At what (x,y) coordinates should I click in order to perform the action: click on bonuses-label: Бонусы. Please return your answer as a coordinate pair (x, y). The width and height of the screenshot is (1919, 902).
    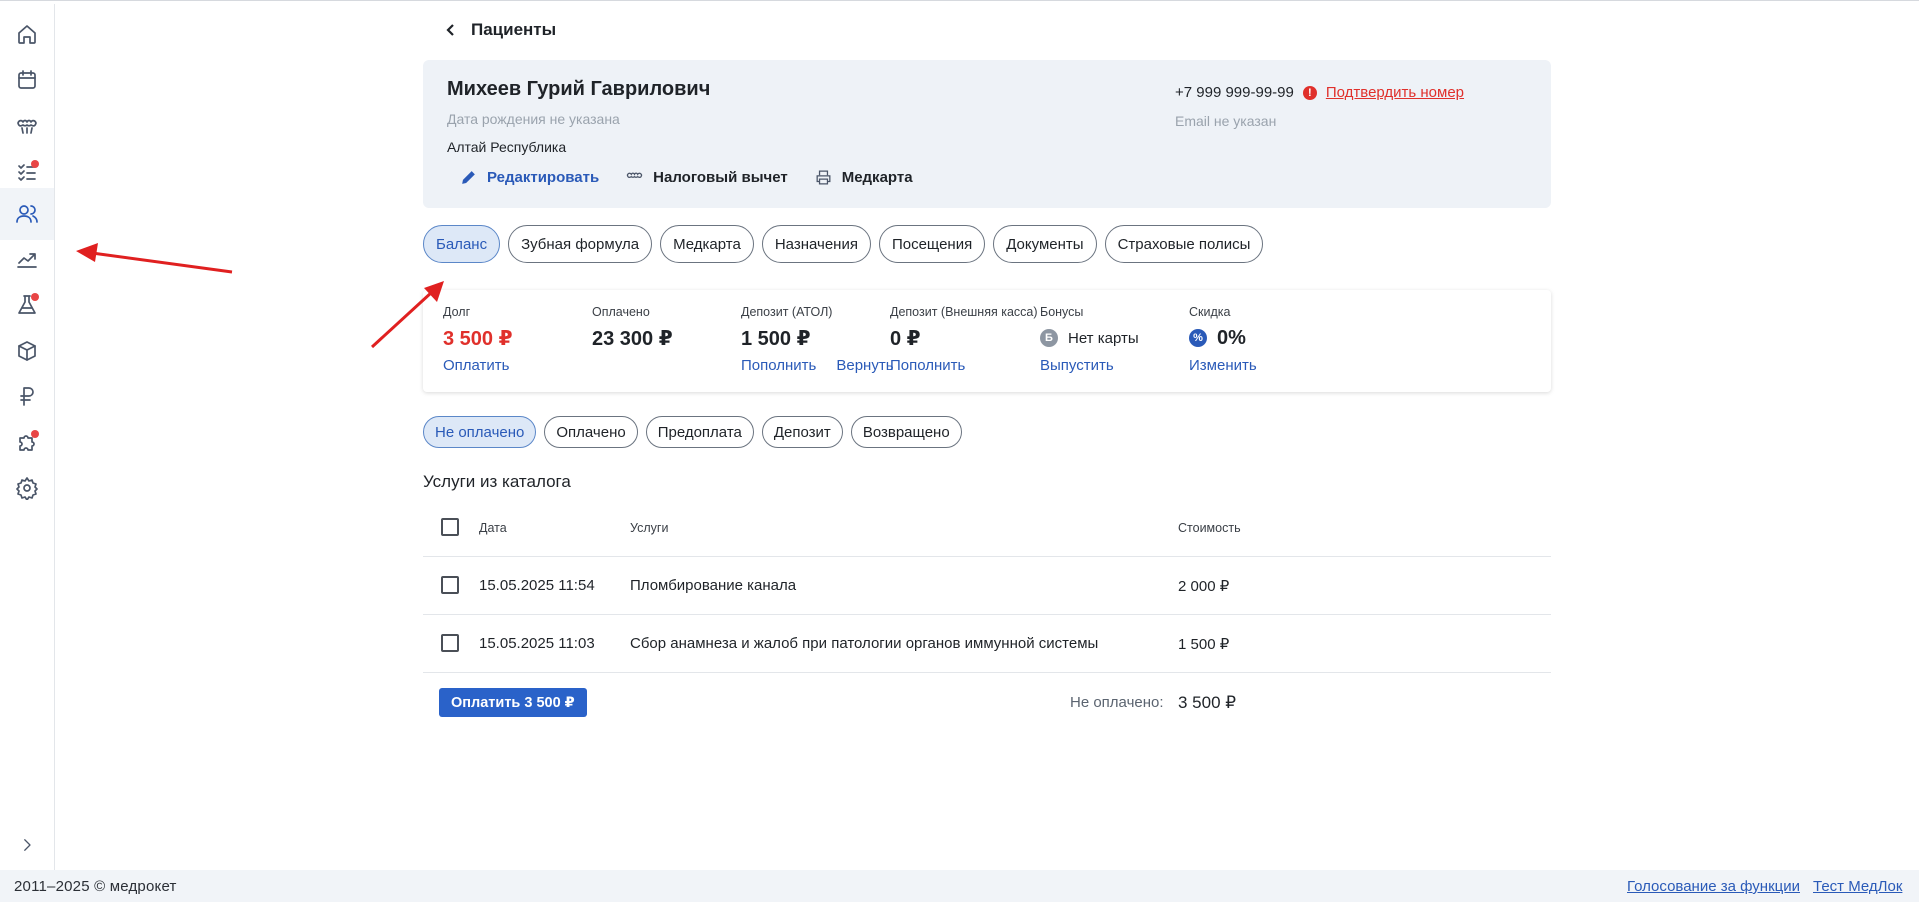
    Looking at the image, I should click on (1062, 312).